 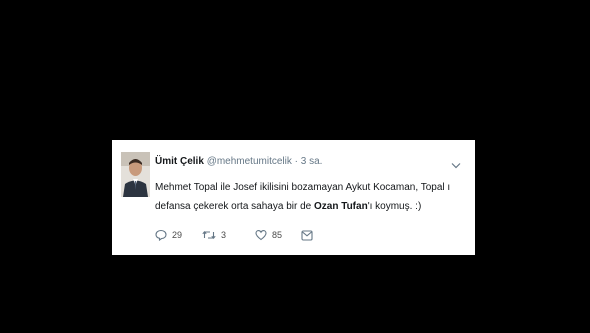 I want to click on like-count: 85, so click(x=277, y=235).